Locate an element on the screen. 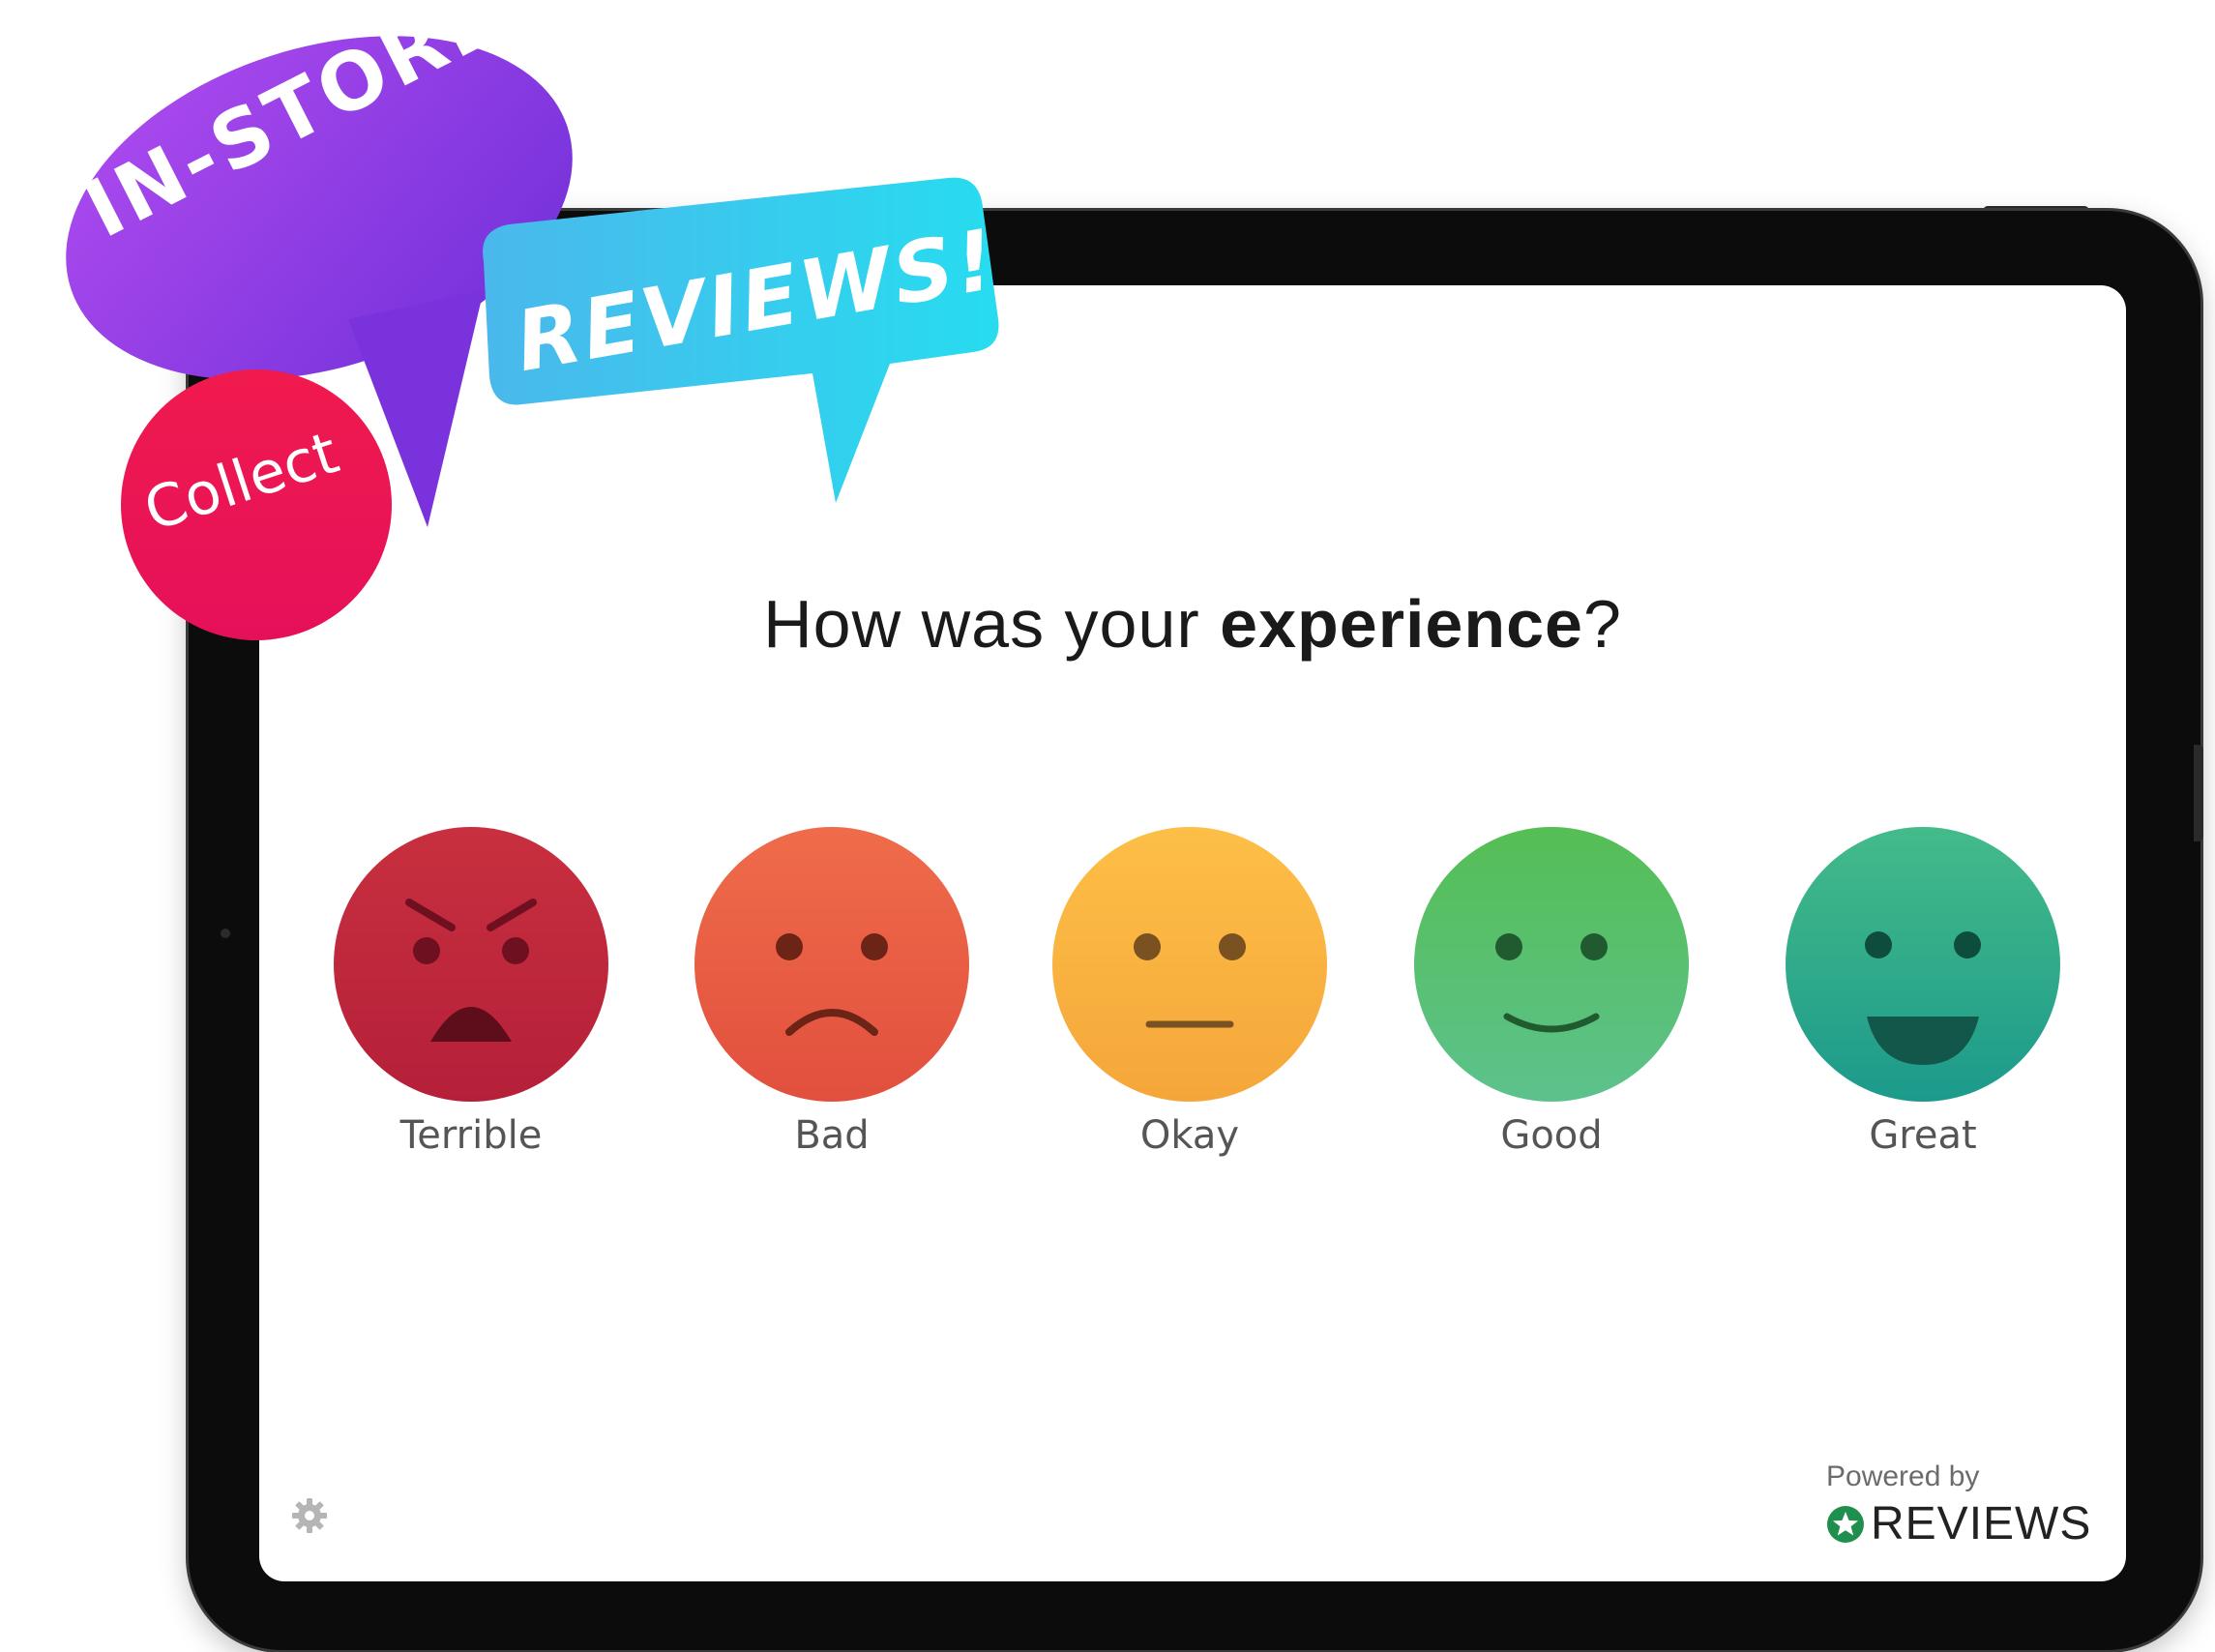 This screenshot has width=2215, height=1652. powered-by-text: Powered by is located at coordinates (1903, 1476).